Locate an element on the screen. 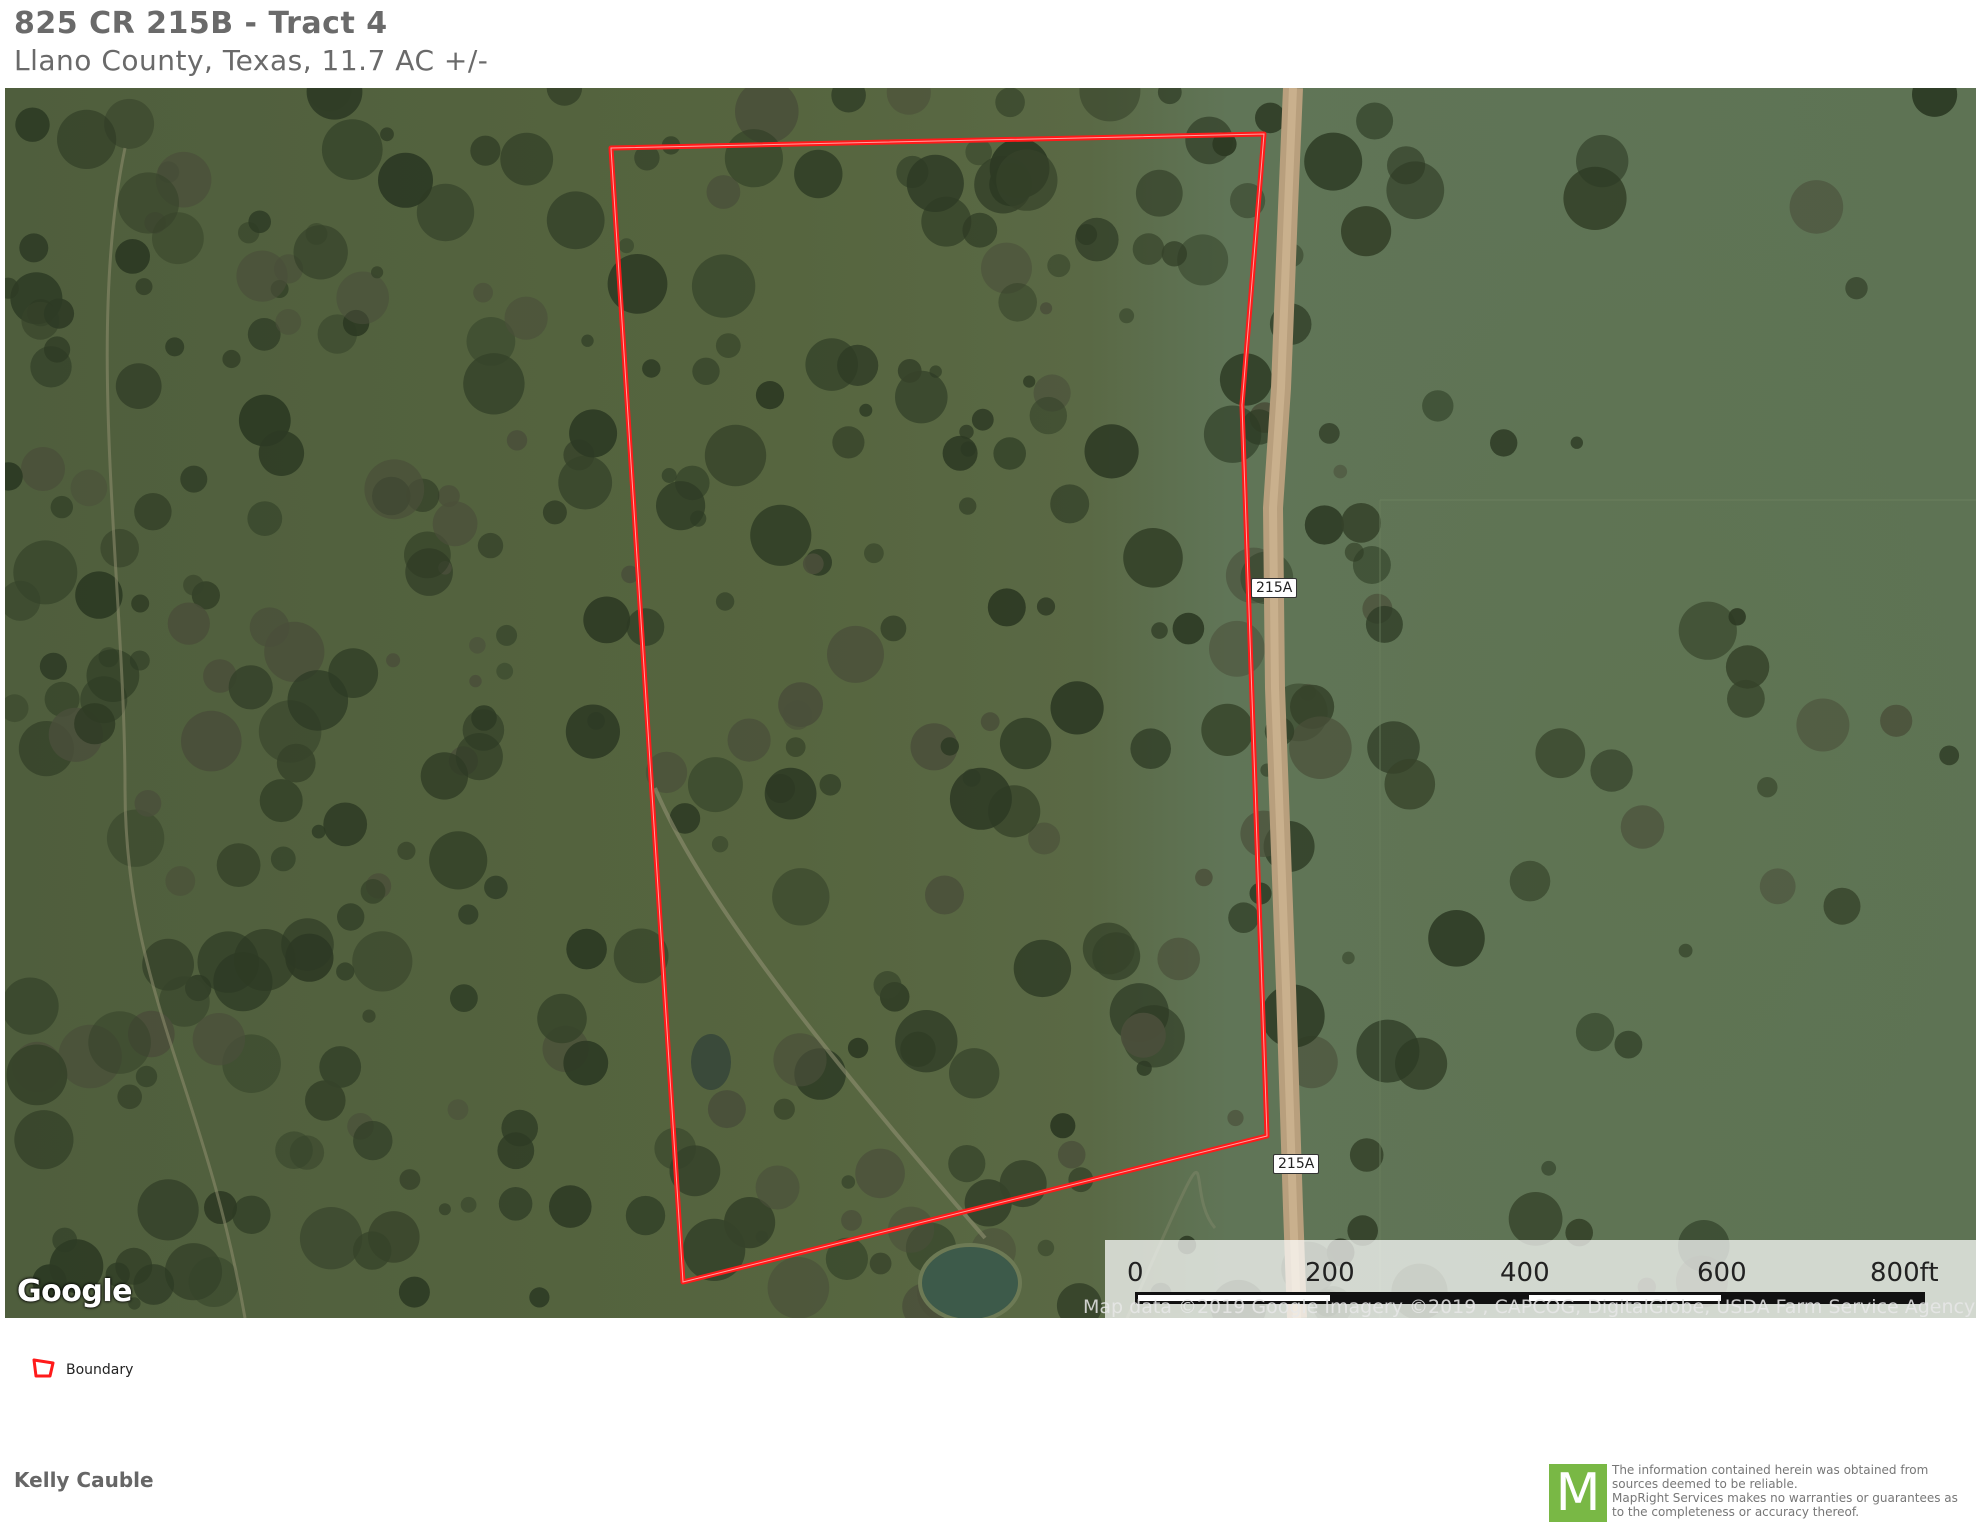 This screenshot has width=1979, height=1530. map-title: 825 CR 215B - Tract 4 is located at coordinates (201, 23).